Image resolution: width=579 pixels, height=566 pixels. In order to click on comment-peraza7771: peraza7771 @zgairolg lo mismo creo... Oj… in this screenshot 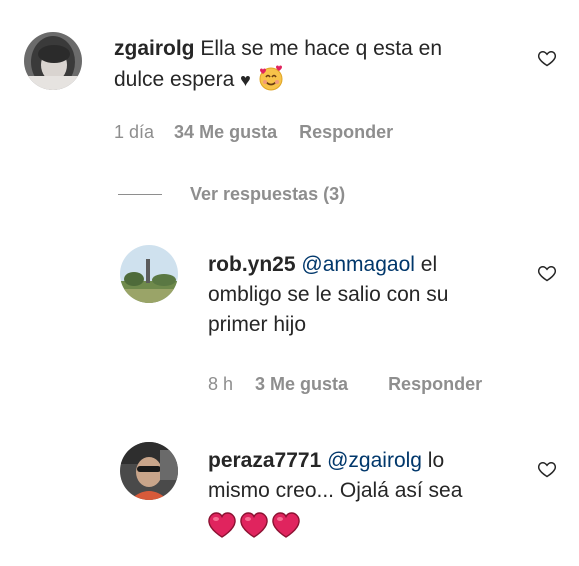, I will do `click(368, 493)`.